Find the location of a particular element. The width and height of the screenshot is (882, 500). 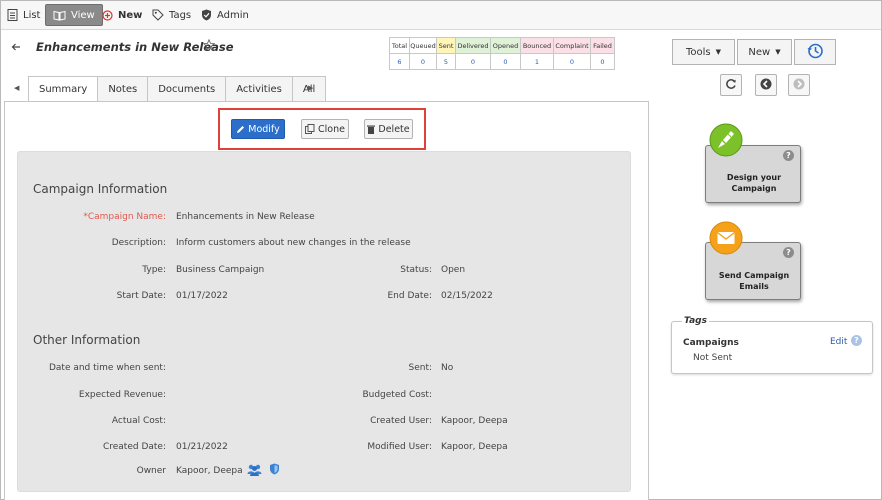

status-label: Status: is located at coordinates (416, 270).